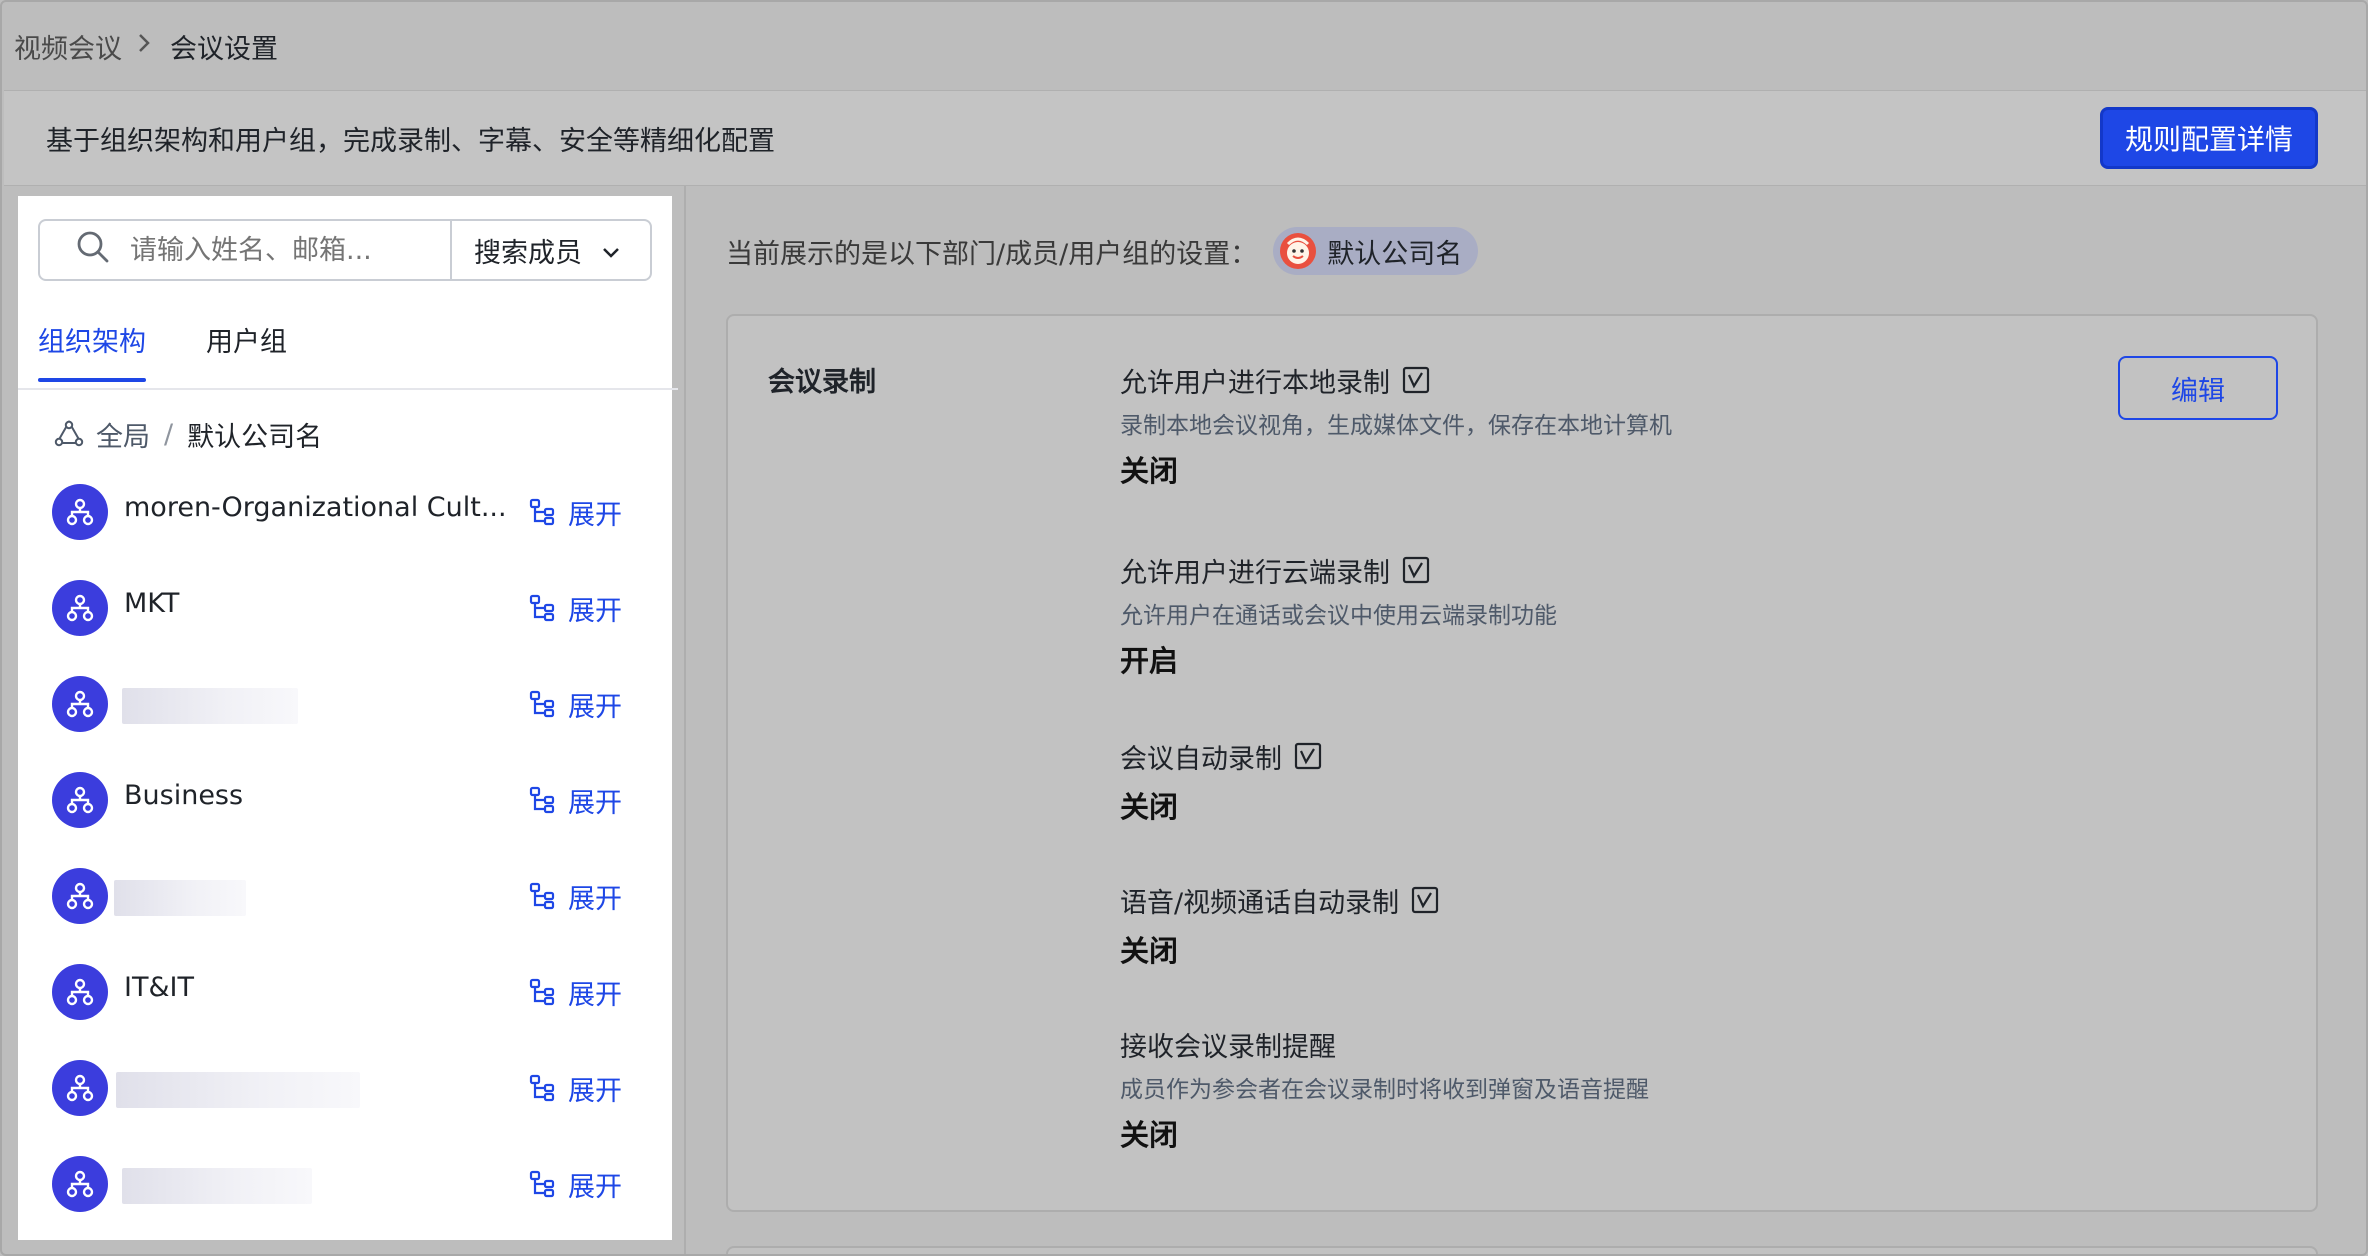 The image size is (2368, 1256). I want to click on breadcrumb-current: 会议设置, so click(224, 49).